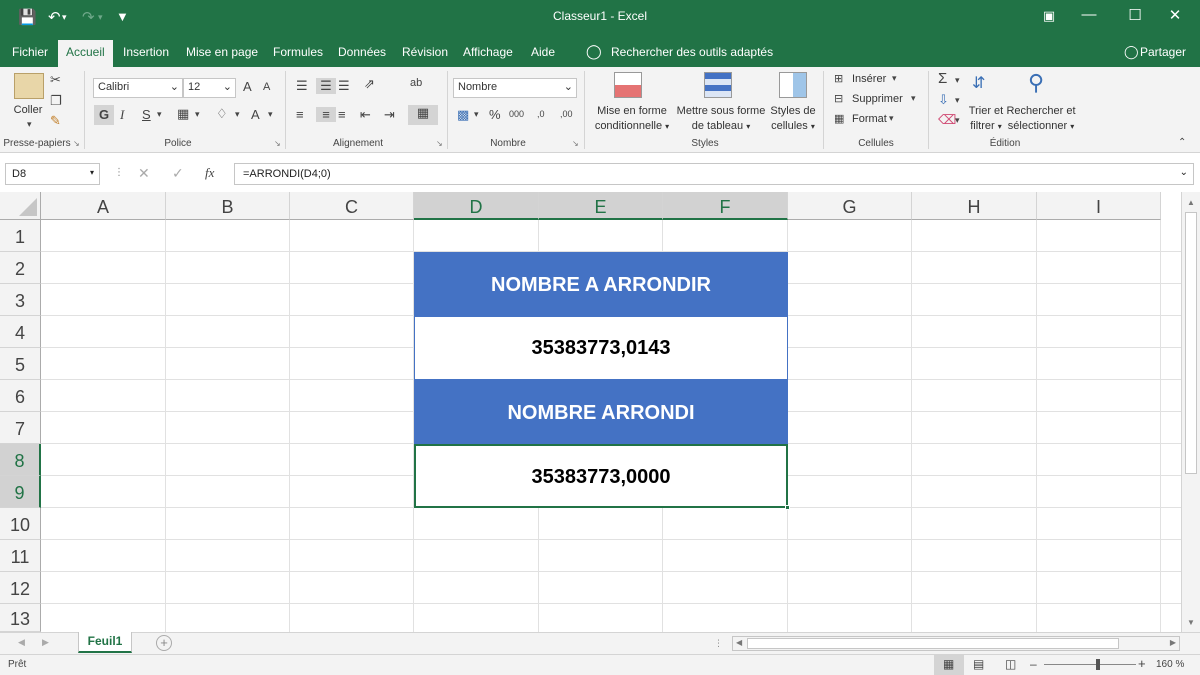  I want to click on underline-dropdown-icon: ▾, so click(159, 114).